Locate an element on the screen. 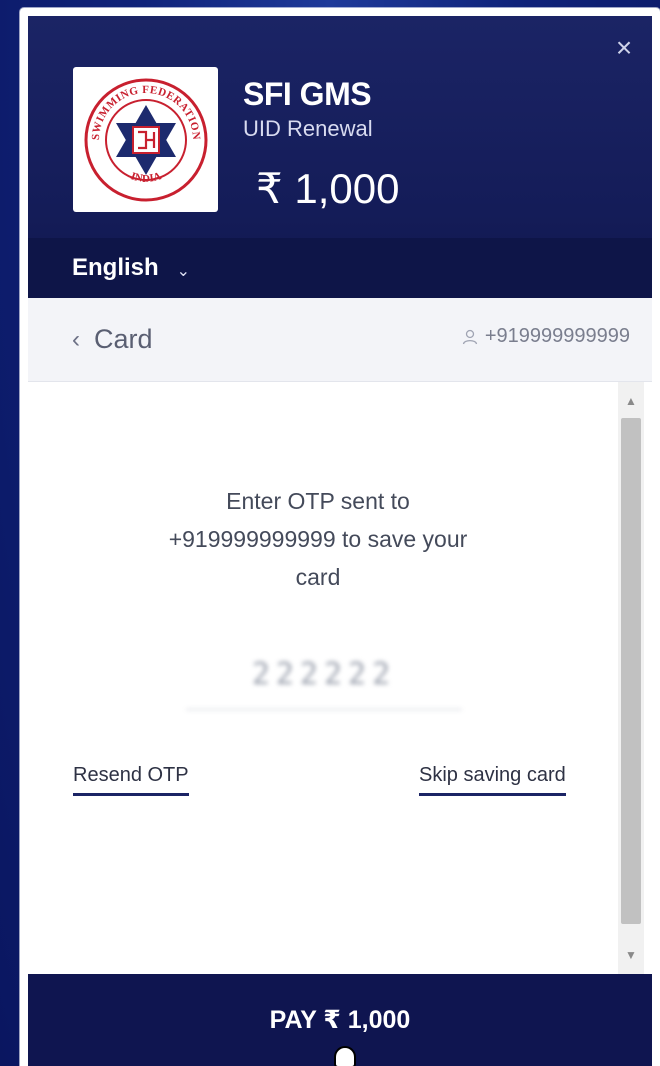 The width and height of the screenshot is (660, 1066). otp-input is located at coordinates (324, 675).